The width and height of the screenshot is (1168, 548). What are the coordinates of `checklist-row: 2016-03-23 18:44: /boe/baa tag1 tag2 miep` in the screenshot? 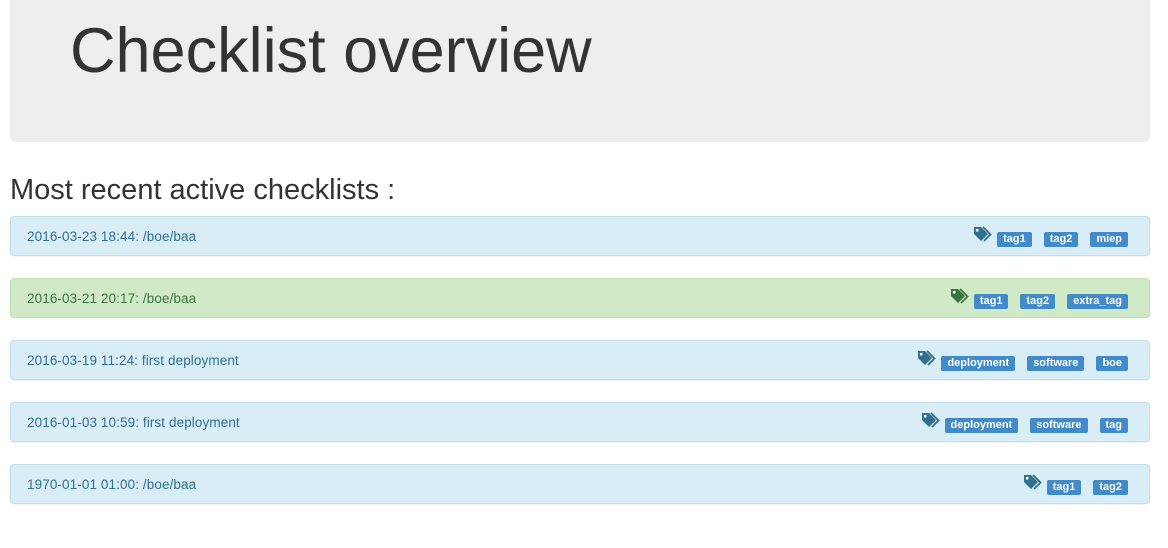 It's located at (580, 236).